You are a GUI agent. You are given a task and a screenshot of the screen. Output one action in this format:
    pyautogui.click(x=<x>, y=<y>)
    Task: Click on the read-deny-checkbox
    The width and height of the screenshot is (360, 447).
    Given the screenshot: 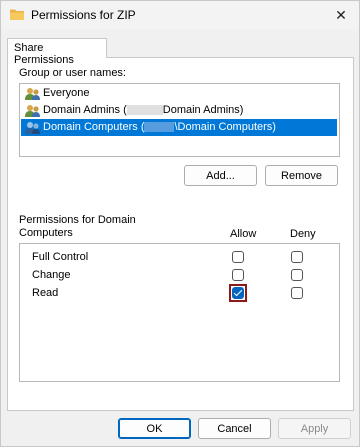 What is the action you would take?
    pyautogui.click(x=297, y=293)
    